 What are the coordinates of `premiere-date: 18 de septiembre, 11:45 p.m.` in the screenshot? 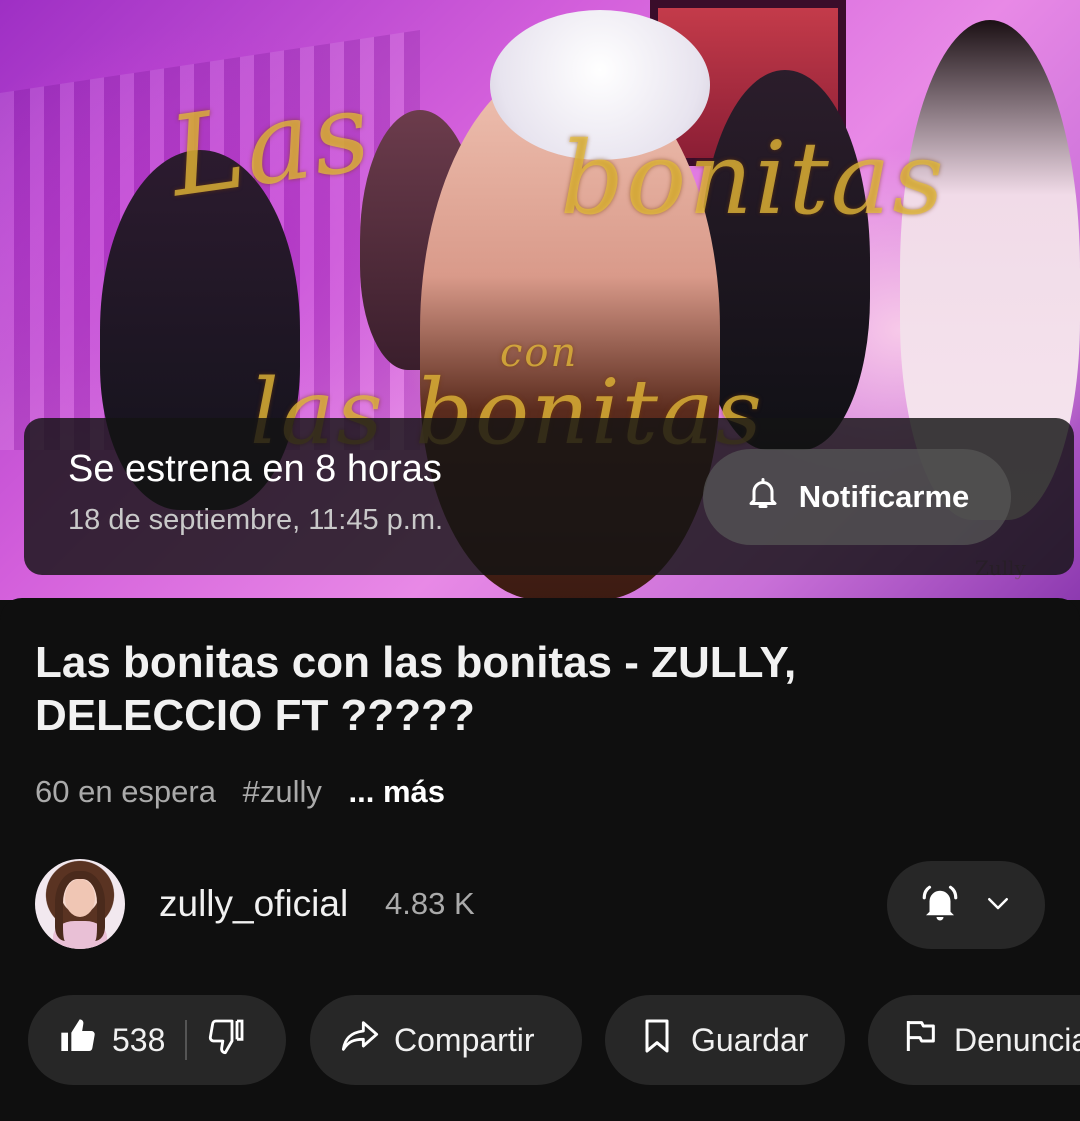 It's located at (256, 520).